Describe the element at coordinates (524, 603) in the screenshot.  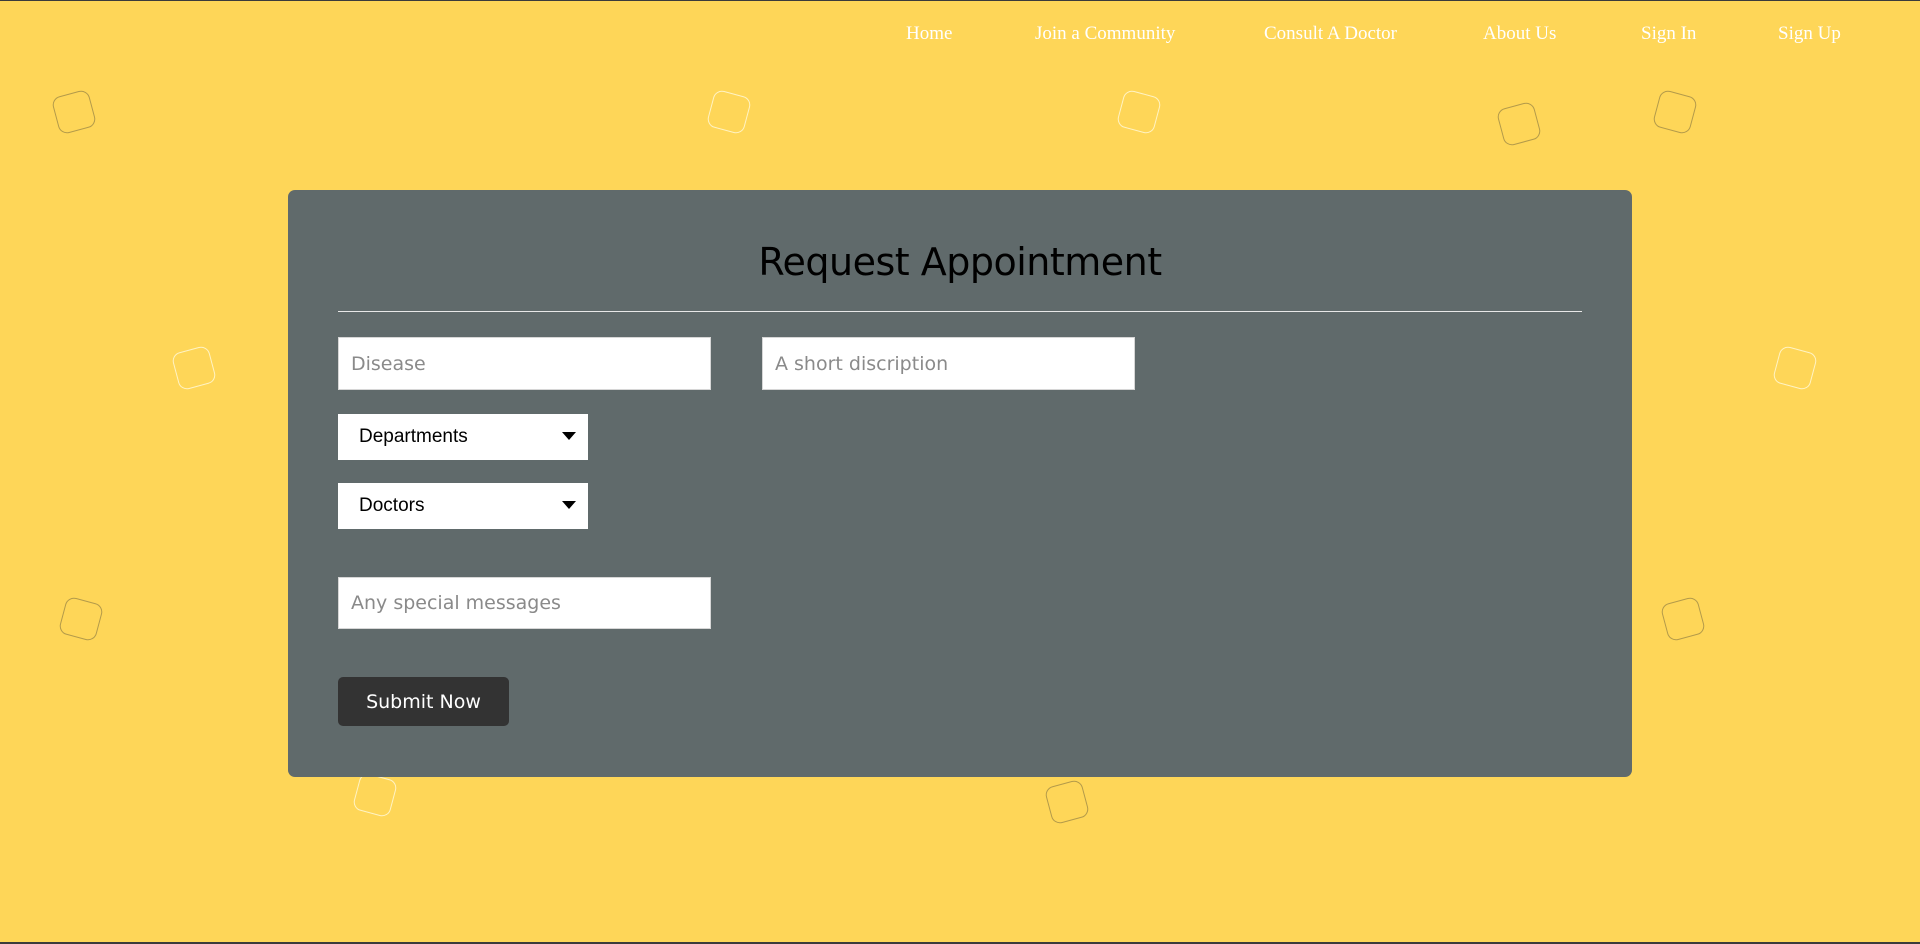
I see `special-messages-input` at that location.